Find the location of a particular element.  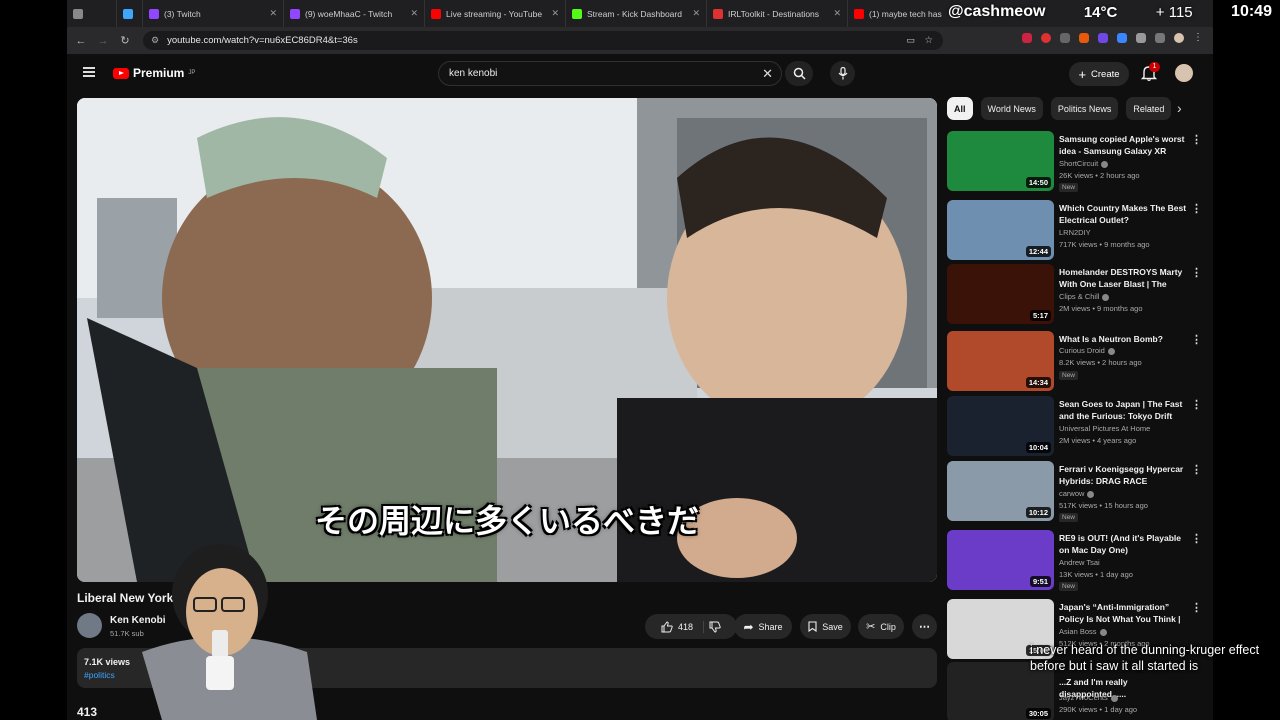

voice-search-button is located at coordinates (842, 73).